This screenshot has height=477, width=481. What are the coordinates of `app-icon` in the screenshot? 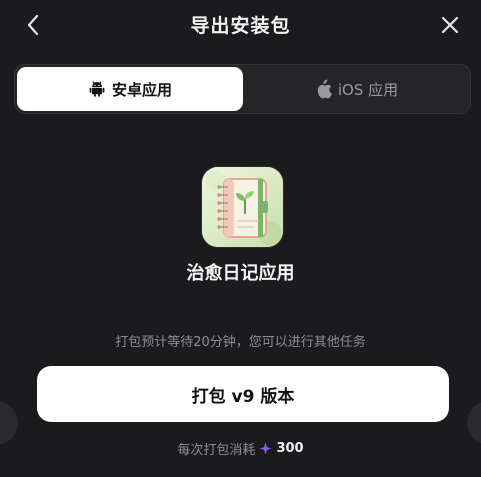 It's located at (242, 207).